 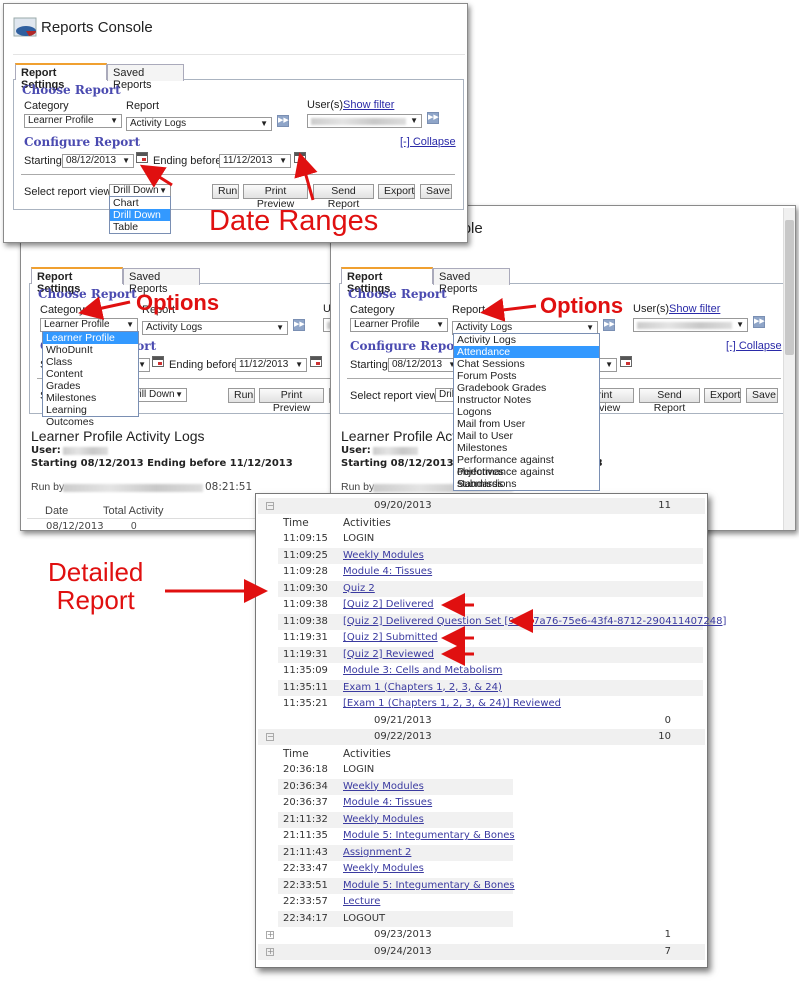 I want to click on date-group-row: +09/23/2013 1, so click(x=481, y=935).